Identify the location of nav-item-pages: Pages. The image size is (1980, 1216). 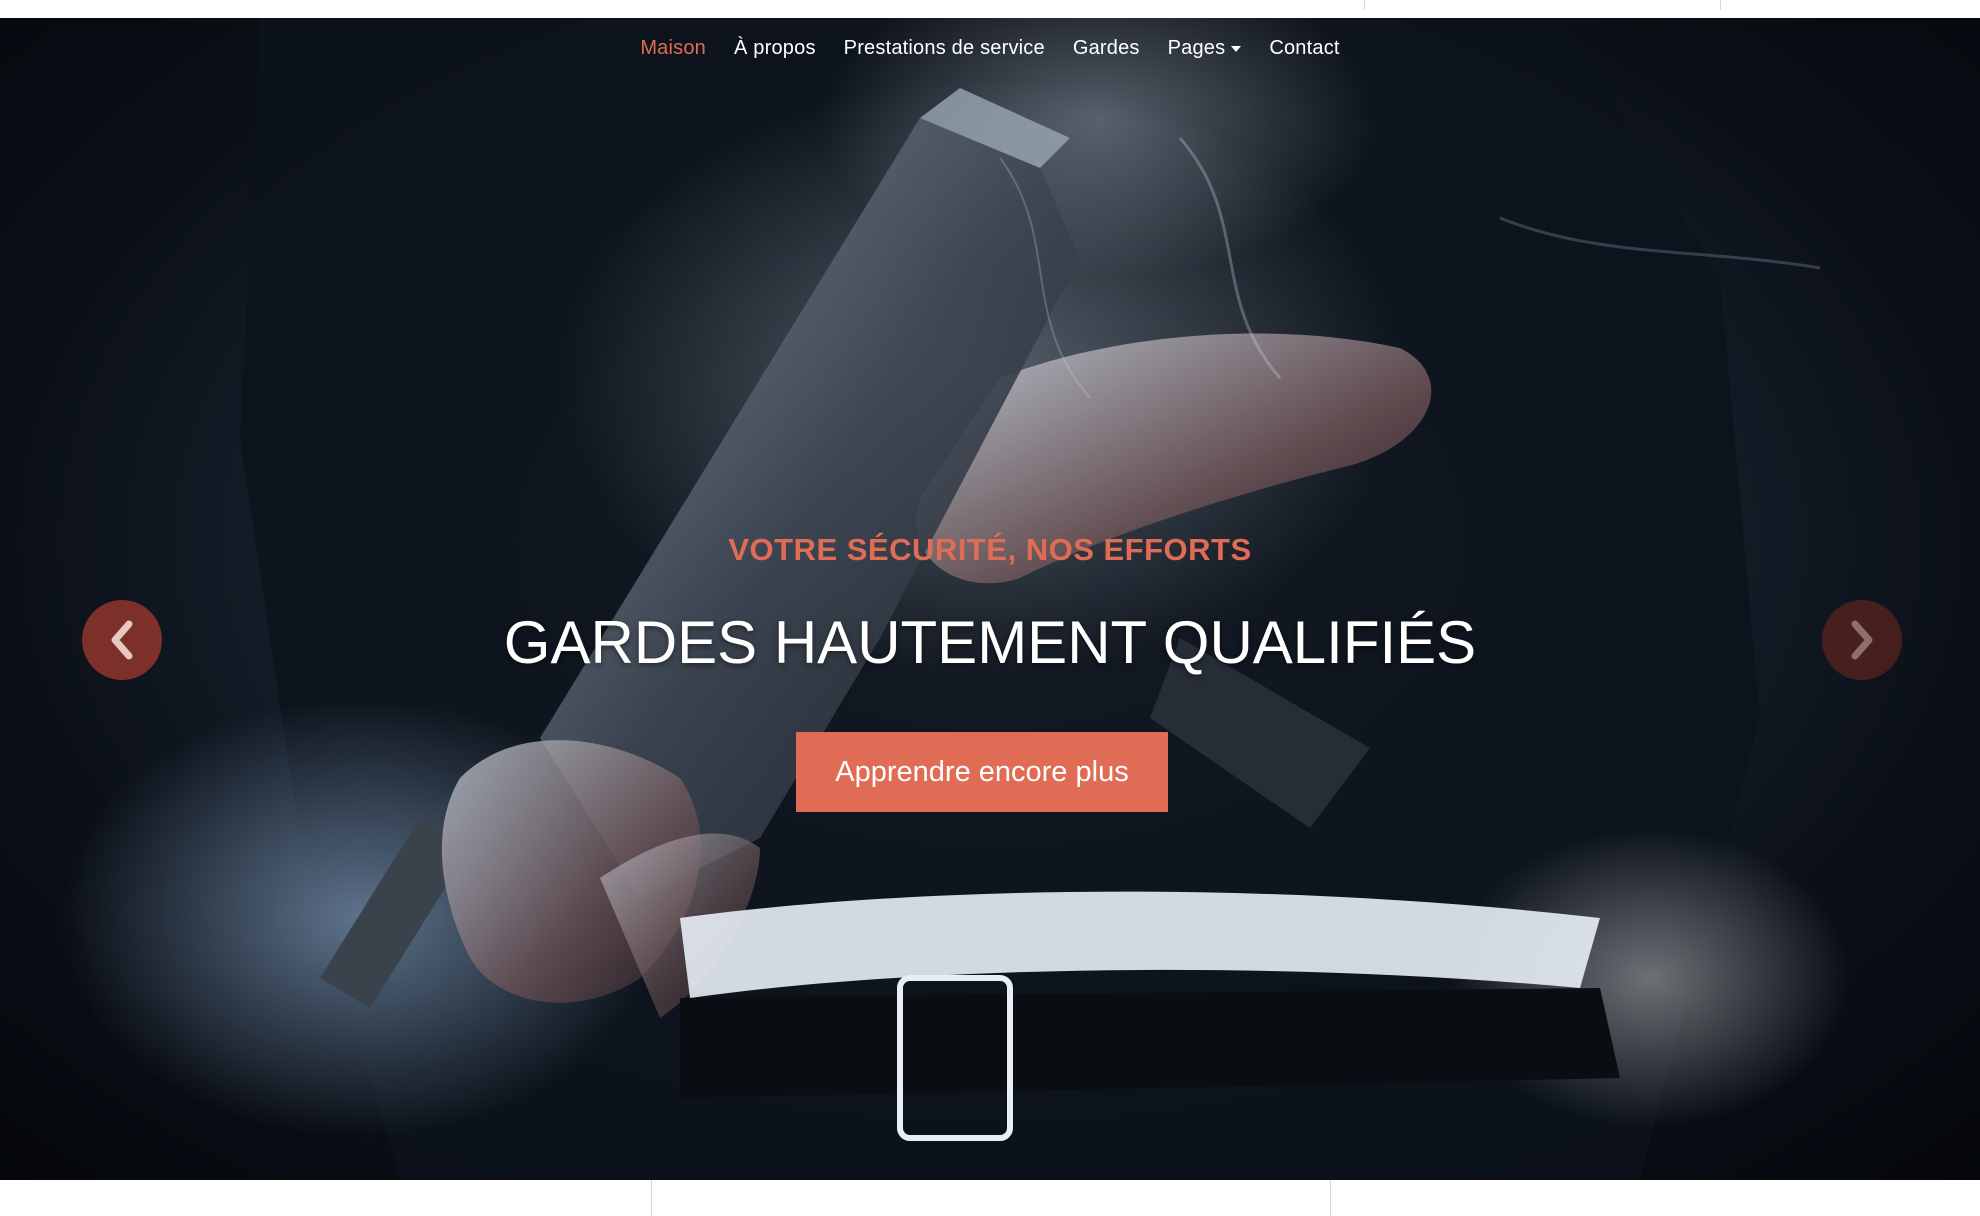
(1205, 48).